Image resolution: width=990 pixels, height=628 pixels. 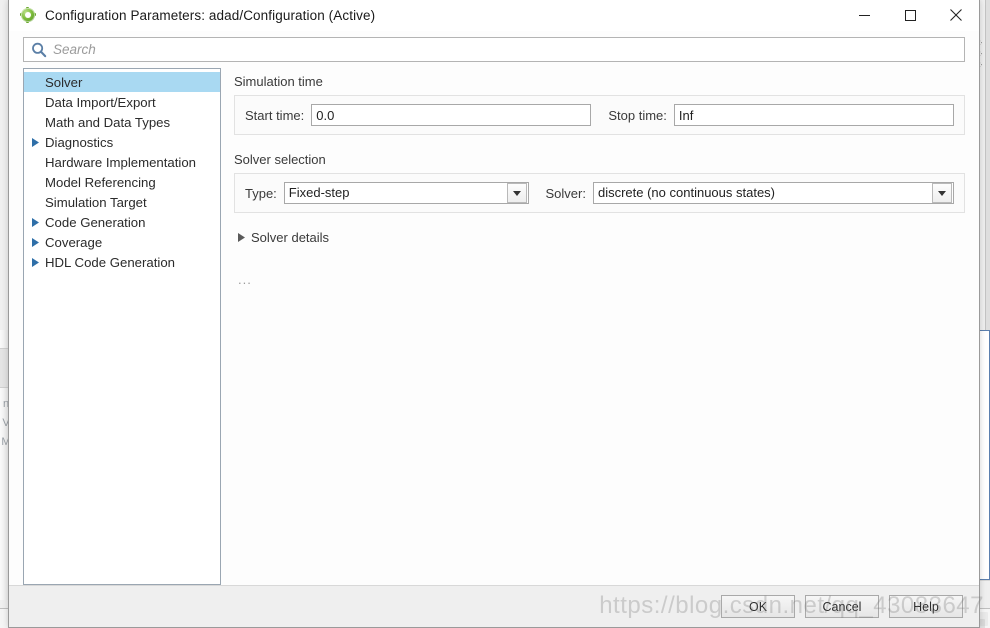 I want to click on ok-button: OK, so click(x=758, y=606).